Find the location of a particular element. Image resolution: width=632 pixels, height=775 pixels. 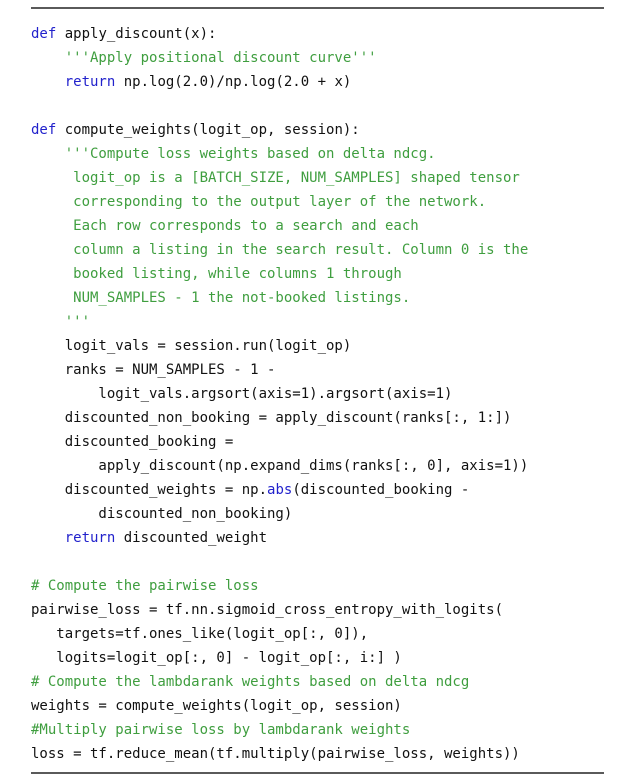

code-token-pl: logit_vals = session.run(logit_op) is located at coordinates (191, 346).